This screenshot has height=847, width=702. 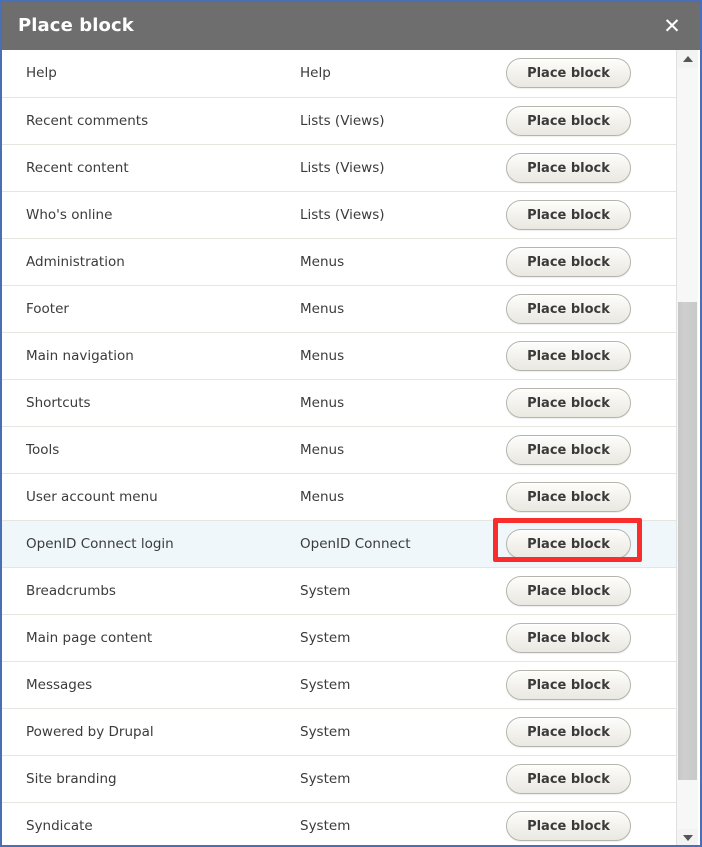 What do you see at coordinates (47, 308) in the screenshot?
I see `block-name-cell: Footer` at bounding box center [47, 308].